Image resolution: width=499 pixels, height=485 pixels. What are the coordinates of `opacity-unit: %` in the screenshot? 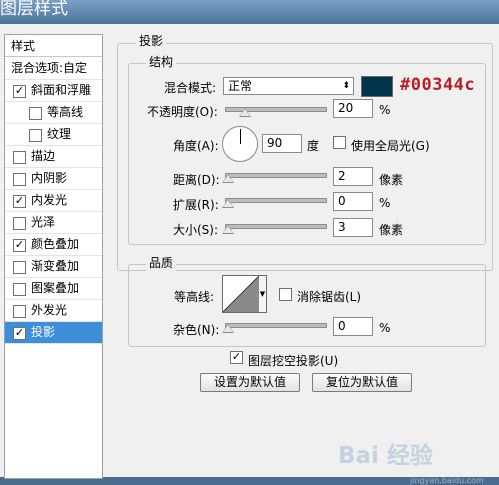 It's located at (385, 110).